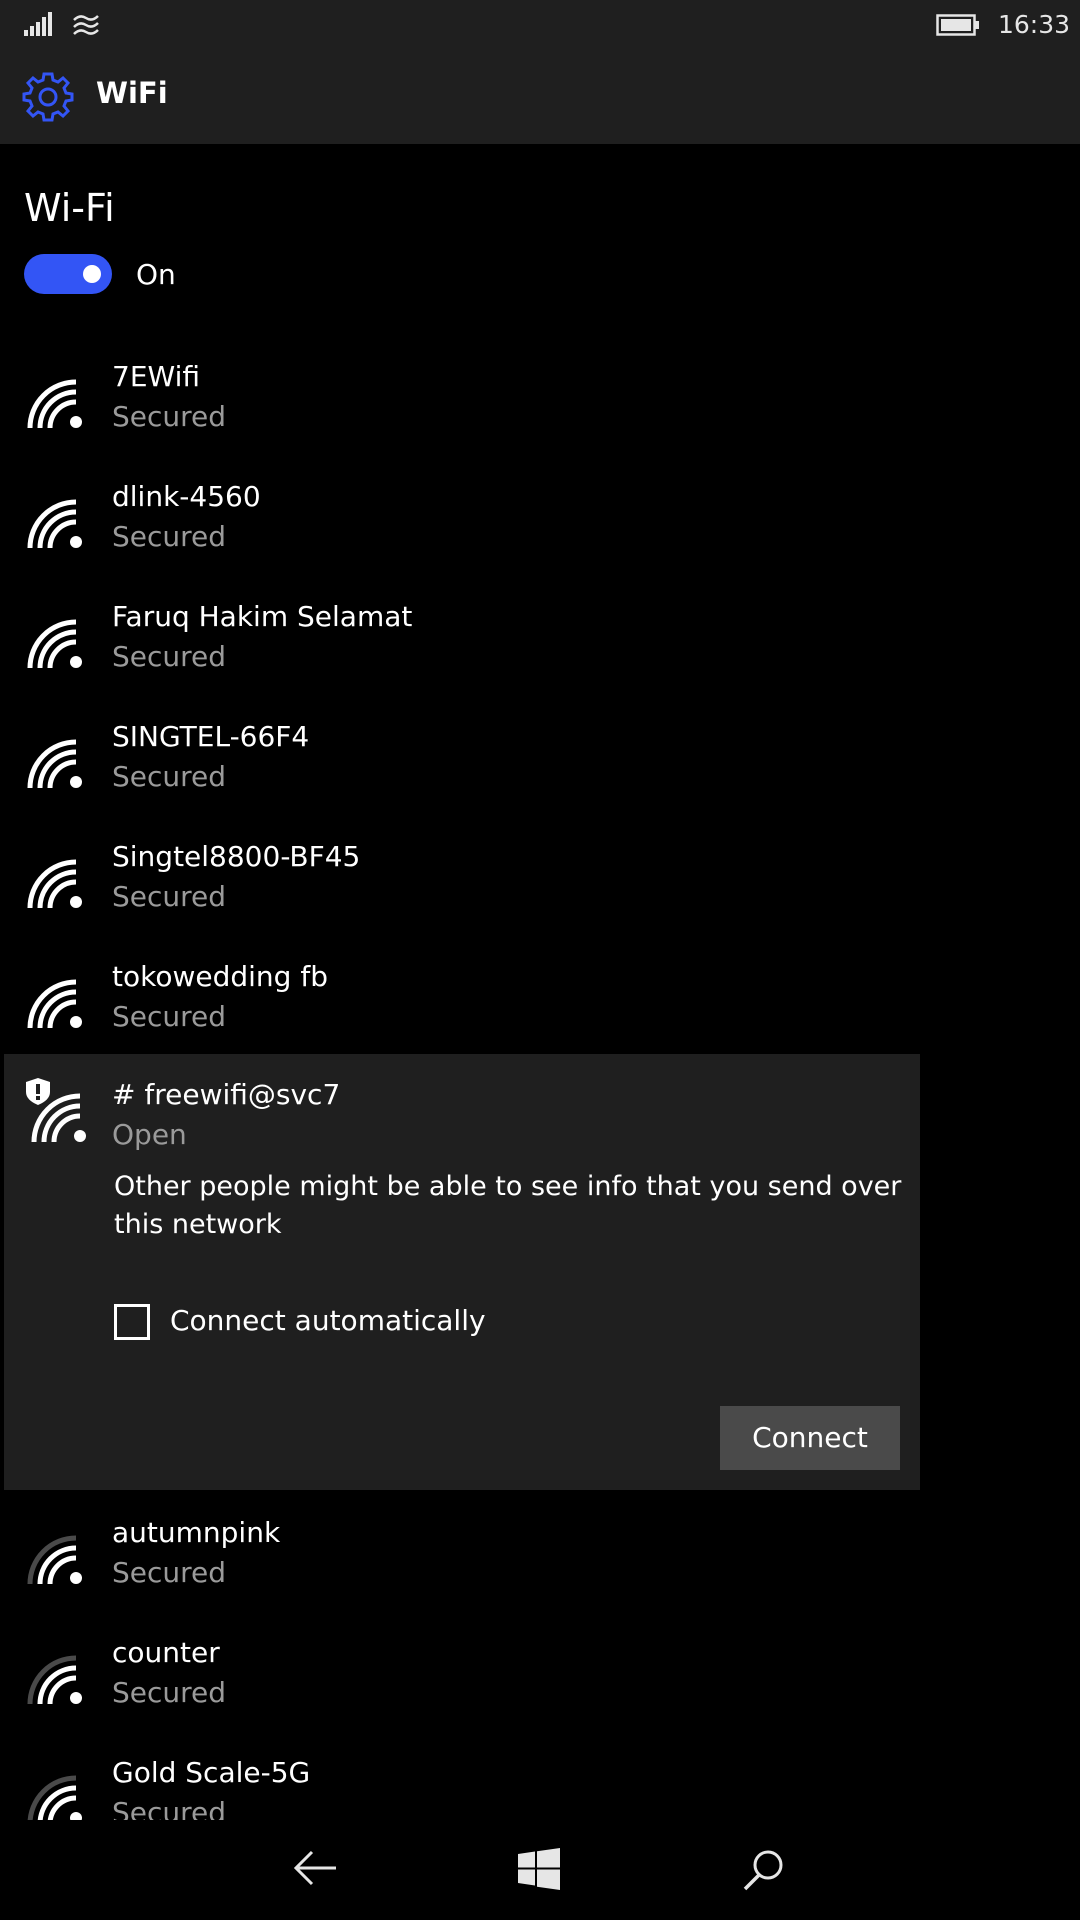  I want to click on network-name: counter, so click(166, 1652).